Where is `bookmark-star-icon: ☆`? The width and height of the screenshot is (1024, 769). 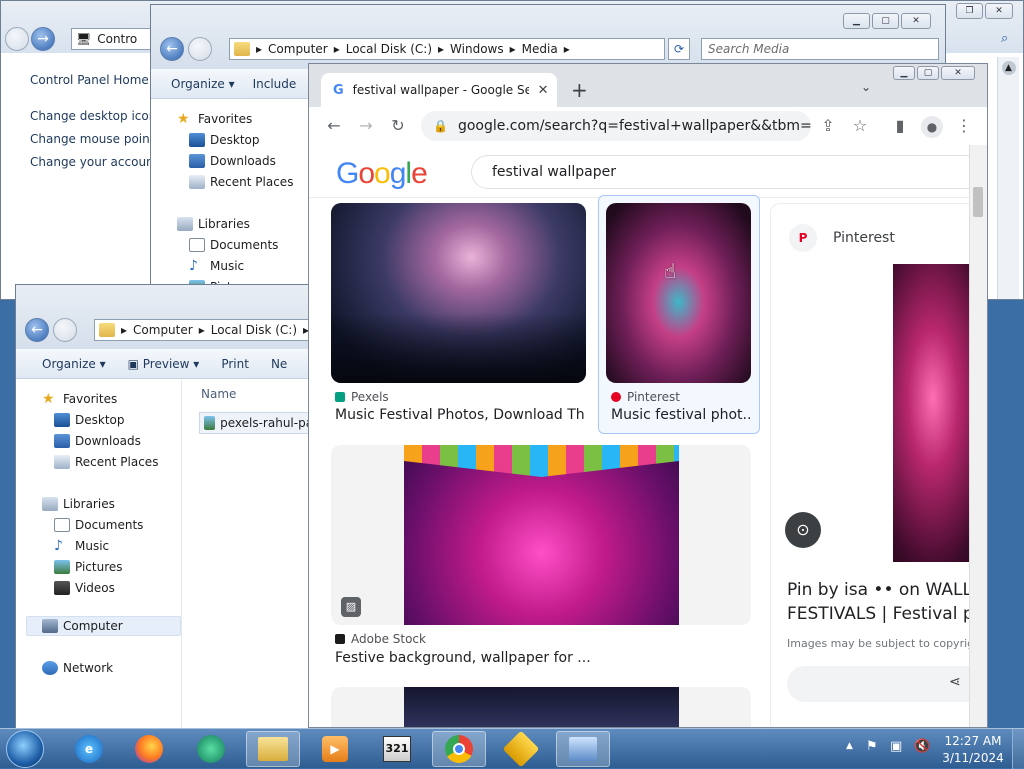
bookmark-star-icon: ☆ is located at coordinates (860, 125).